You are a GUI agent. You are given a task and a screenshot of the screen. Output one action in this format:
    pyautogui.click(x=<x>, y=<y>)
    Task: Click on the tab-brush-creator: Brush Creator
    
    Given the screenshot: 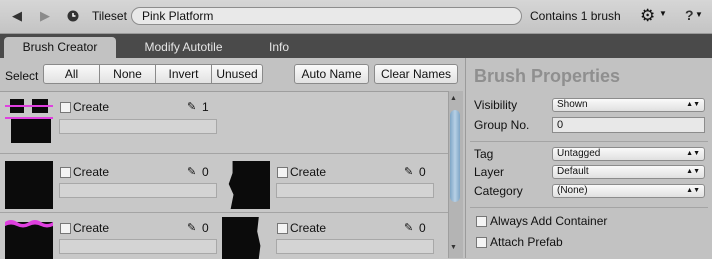 What is the action you would take?
    pyautogui.click(x=60, y=47)
    